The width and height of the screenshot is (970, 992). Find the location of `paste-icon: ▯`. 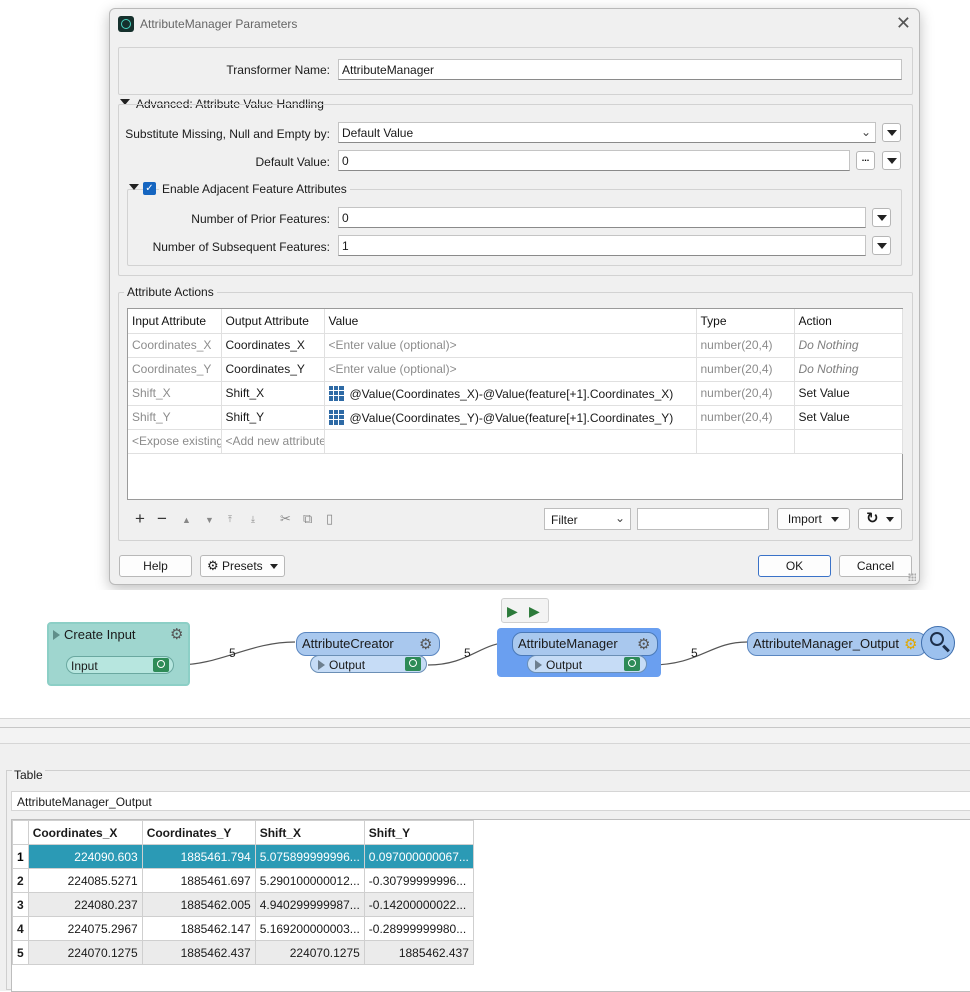

paste-icon: ▯ is located at coordinates (329, 519).